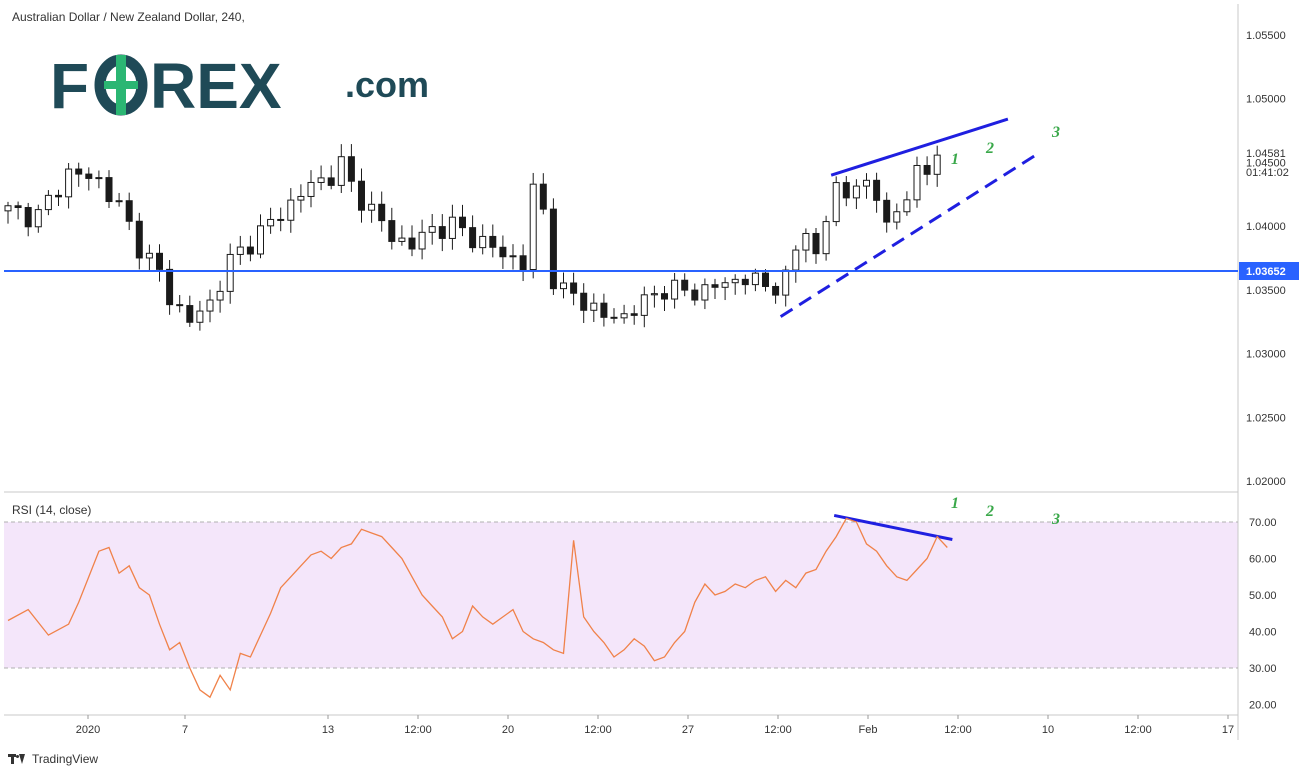 The height and width of the screenshot is (779, 1308). What do you see at coordinates (1266, 482) in the screenshot?
I see `price-tick-label: 1.02000` at bounding box center [1266, 482].